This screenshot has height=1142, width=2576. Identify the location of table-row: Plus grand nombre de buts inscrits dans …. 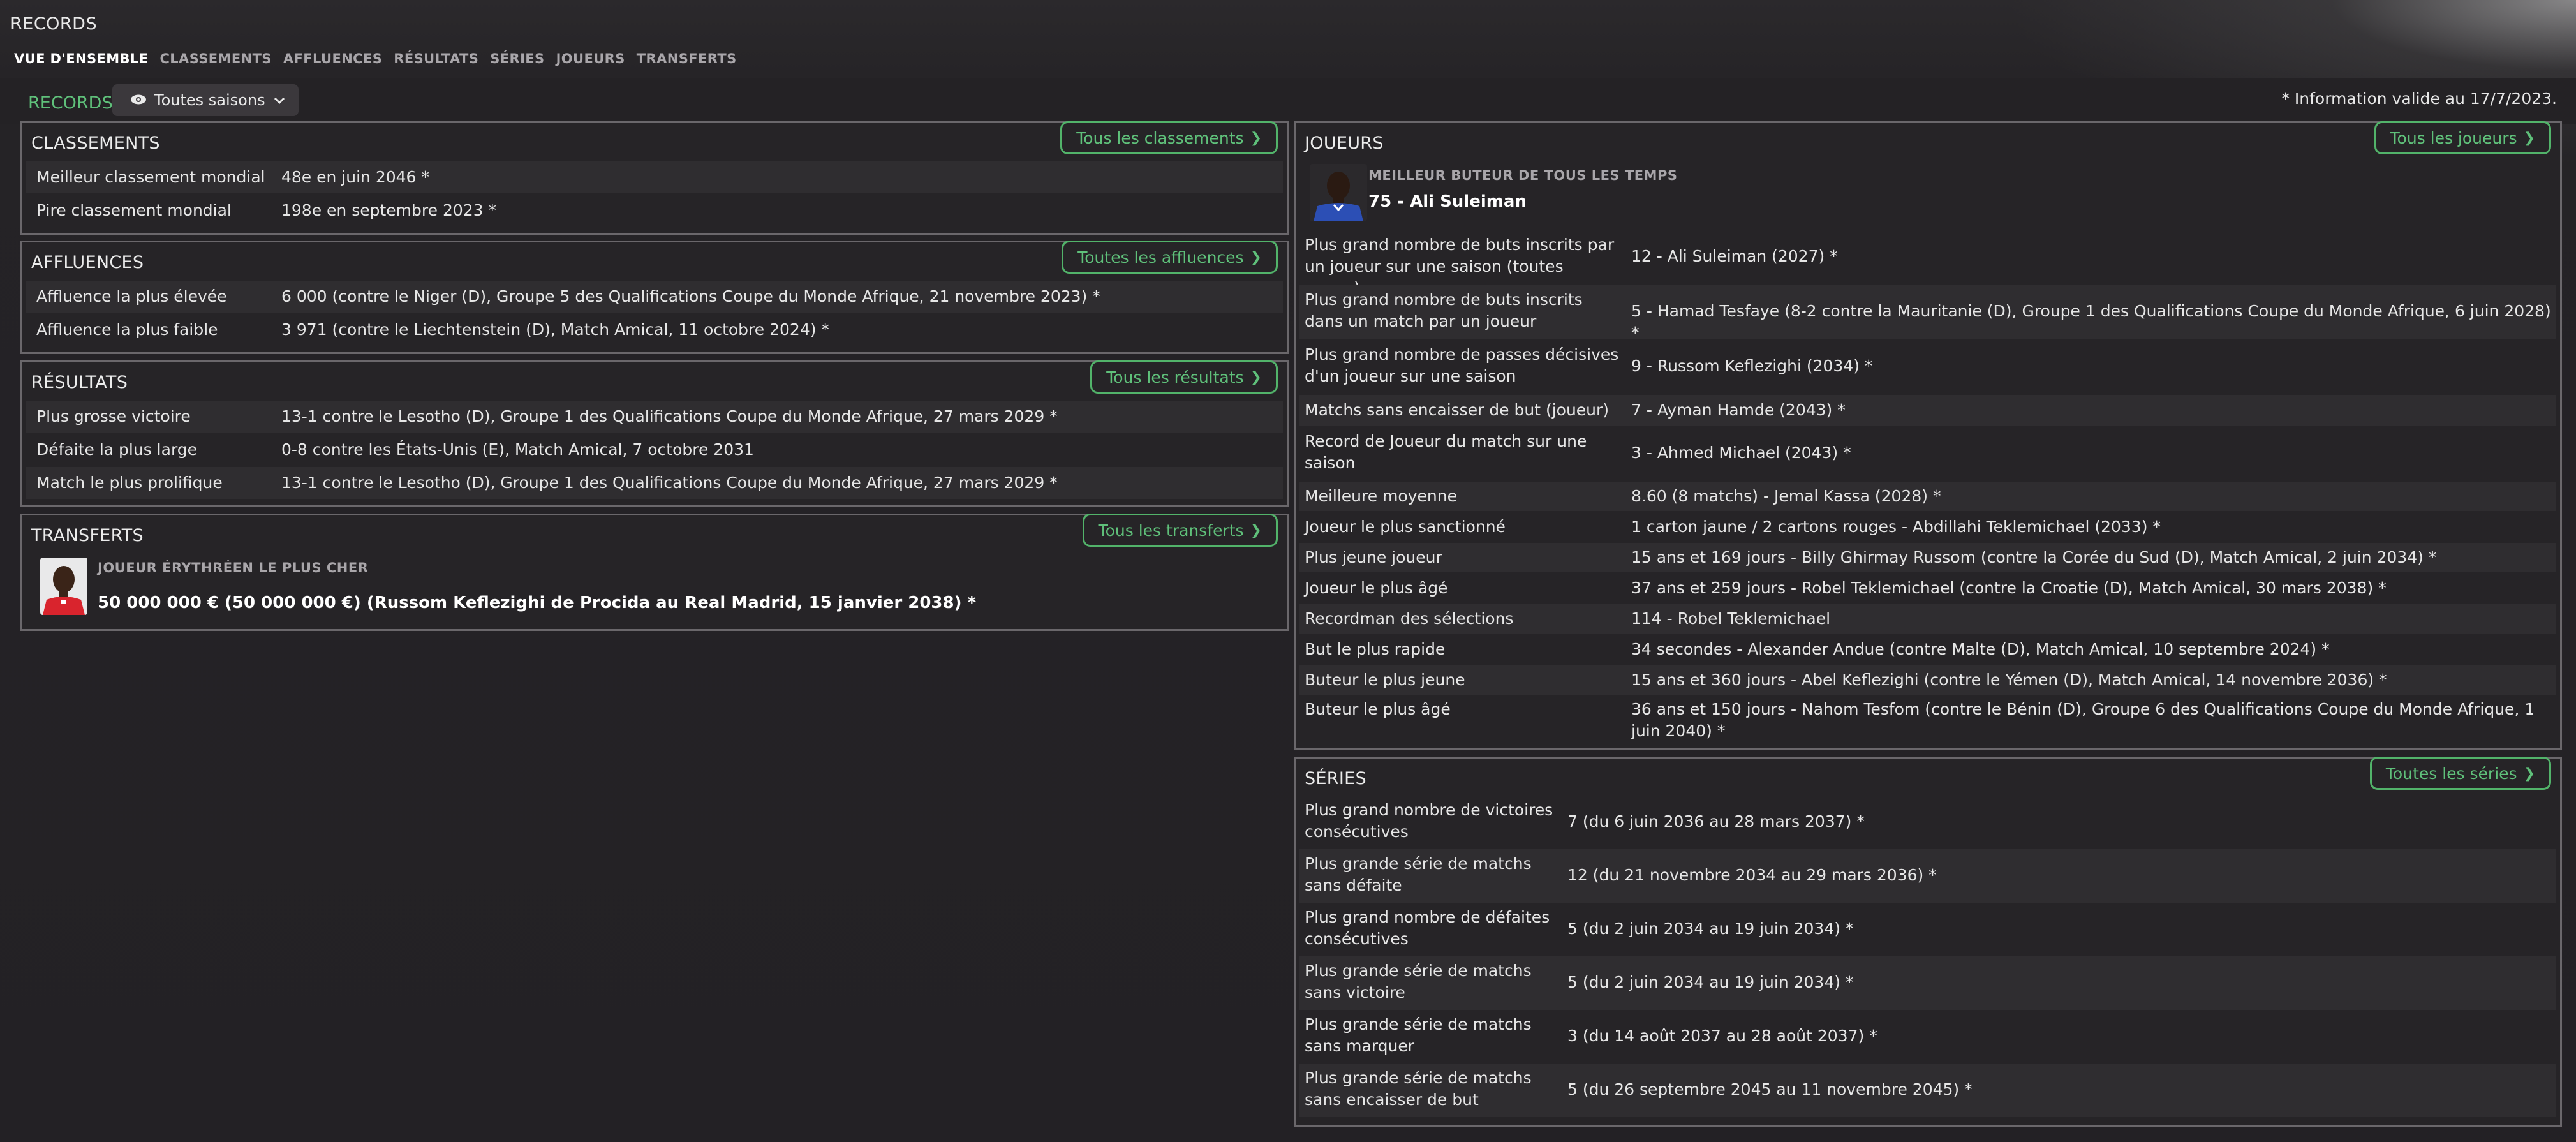
(1927, 313).